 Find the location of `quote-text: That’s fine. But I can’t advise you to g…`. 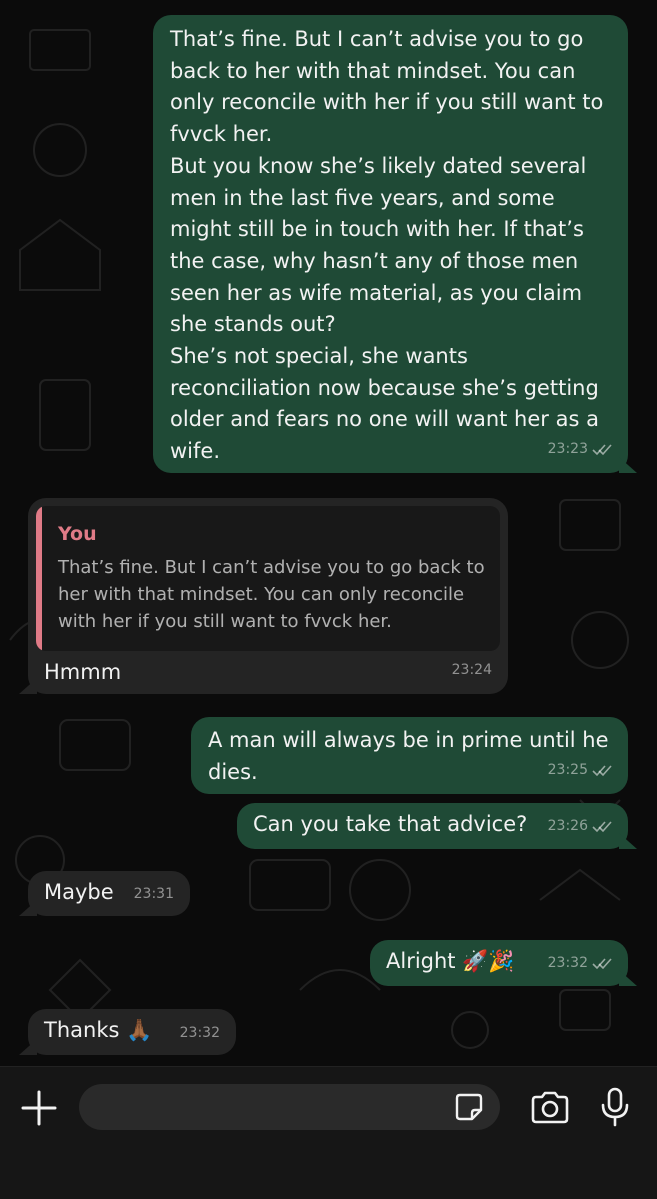

quote-text: That’s fine. But I can’t advise you to g… is located at coordinates (271, 594).